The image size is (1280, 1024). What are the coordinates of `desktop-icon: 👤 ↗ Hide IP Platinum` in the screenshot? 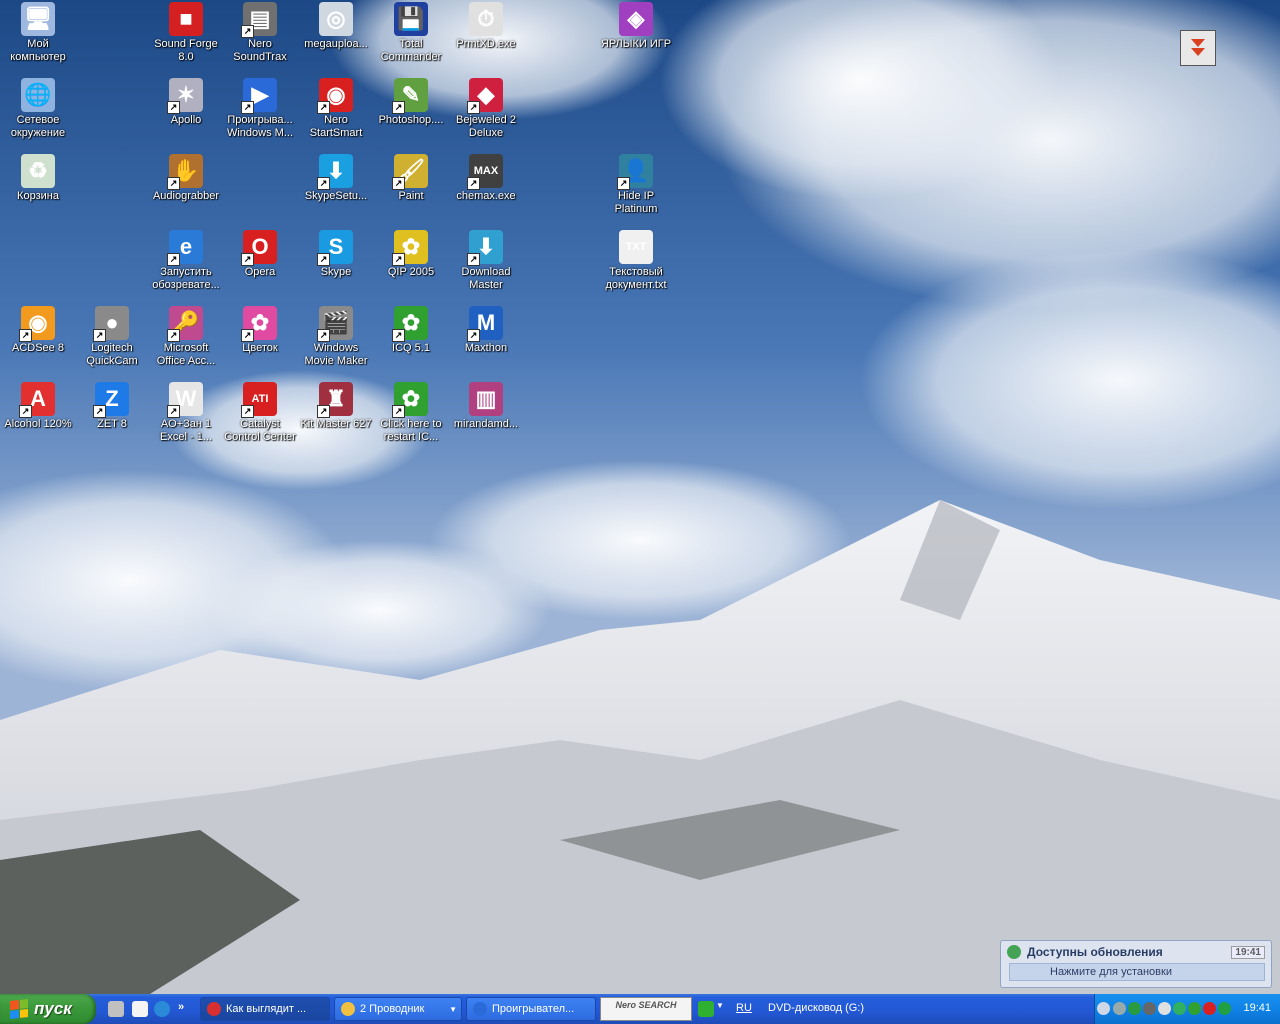 It's located at (636, 184).